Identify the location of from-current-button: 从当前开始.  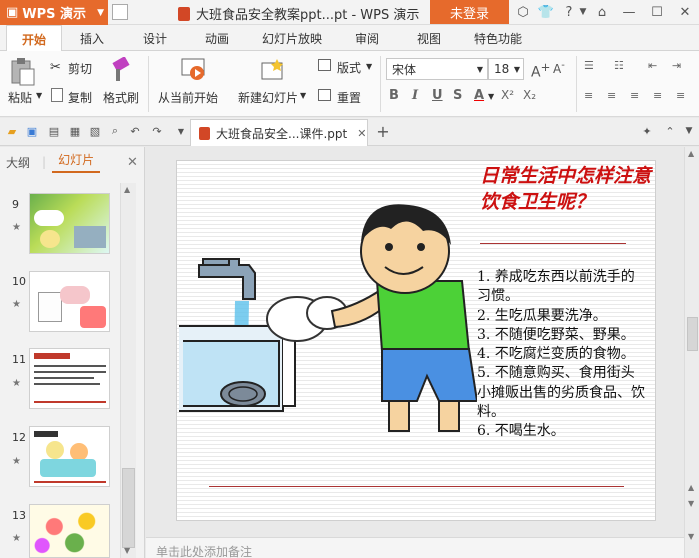
(188, 97).